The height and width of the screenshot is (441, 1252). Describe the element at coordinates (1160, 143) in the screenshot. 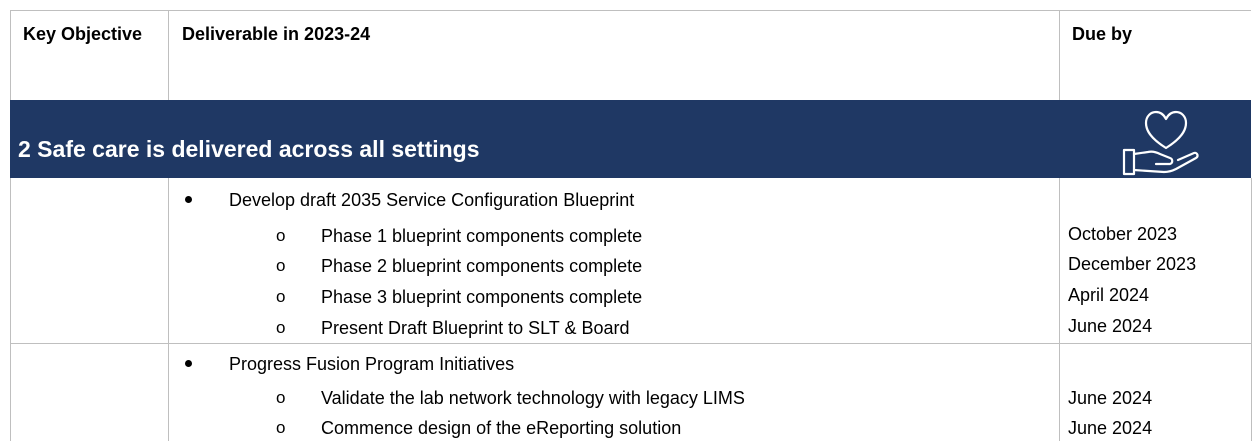

I see `heart-hand-icon` at that location.